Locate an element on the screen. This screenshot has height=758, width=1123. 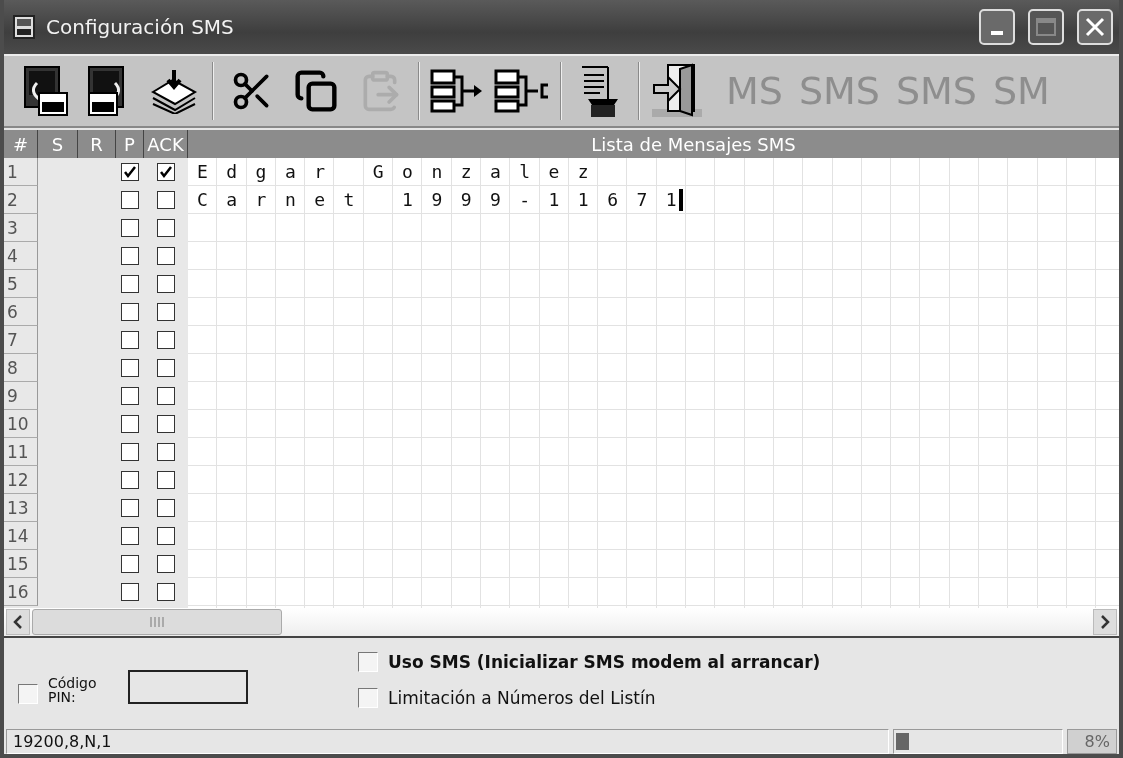
chevron-right-icon is located at coordinates (1105, 622).